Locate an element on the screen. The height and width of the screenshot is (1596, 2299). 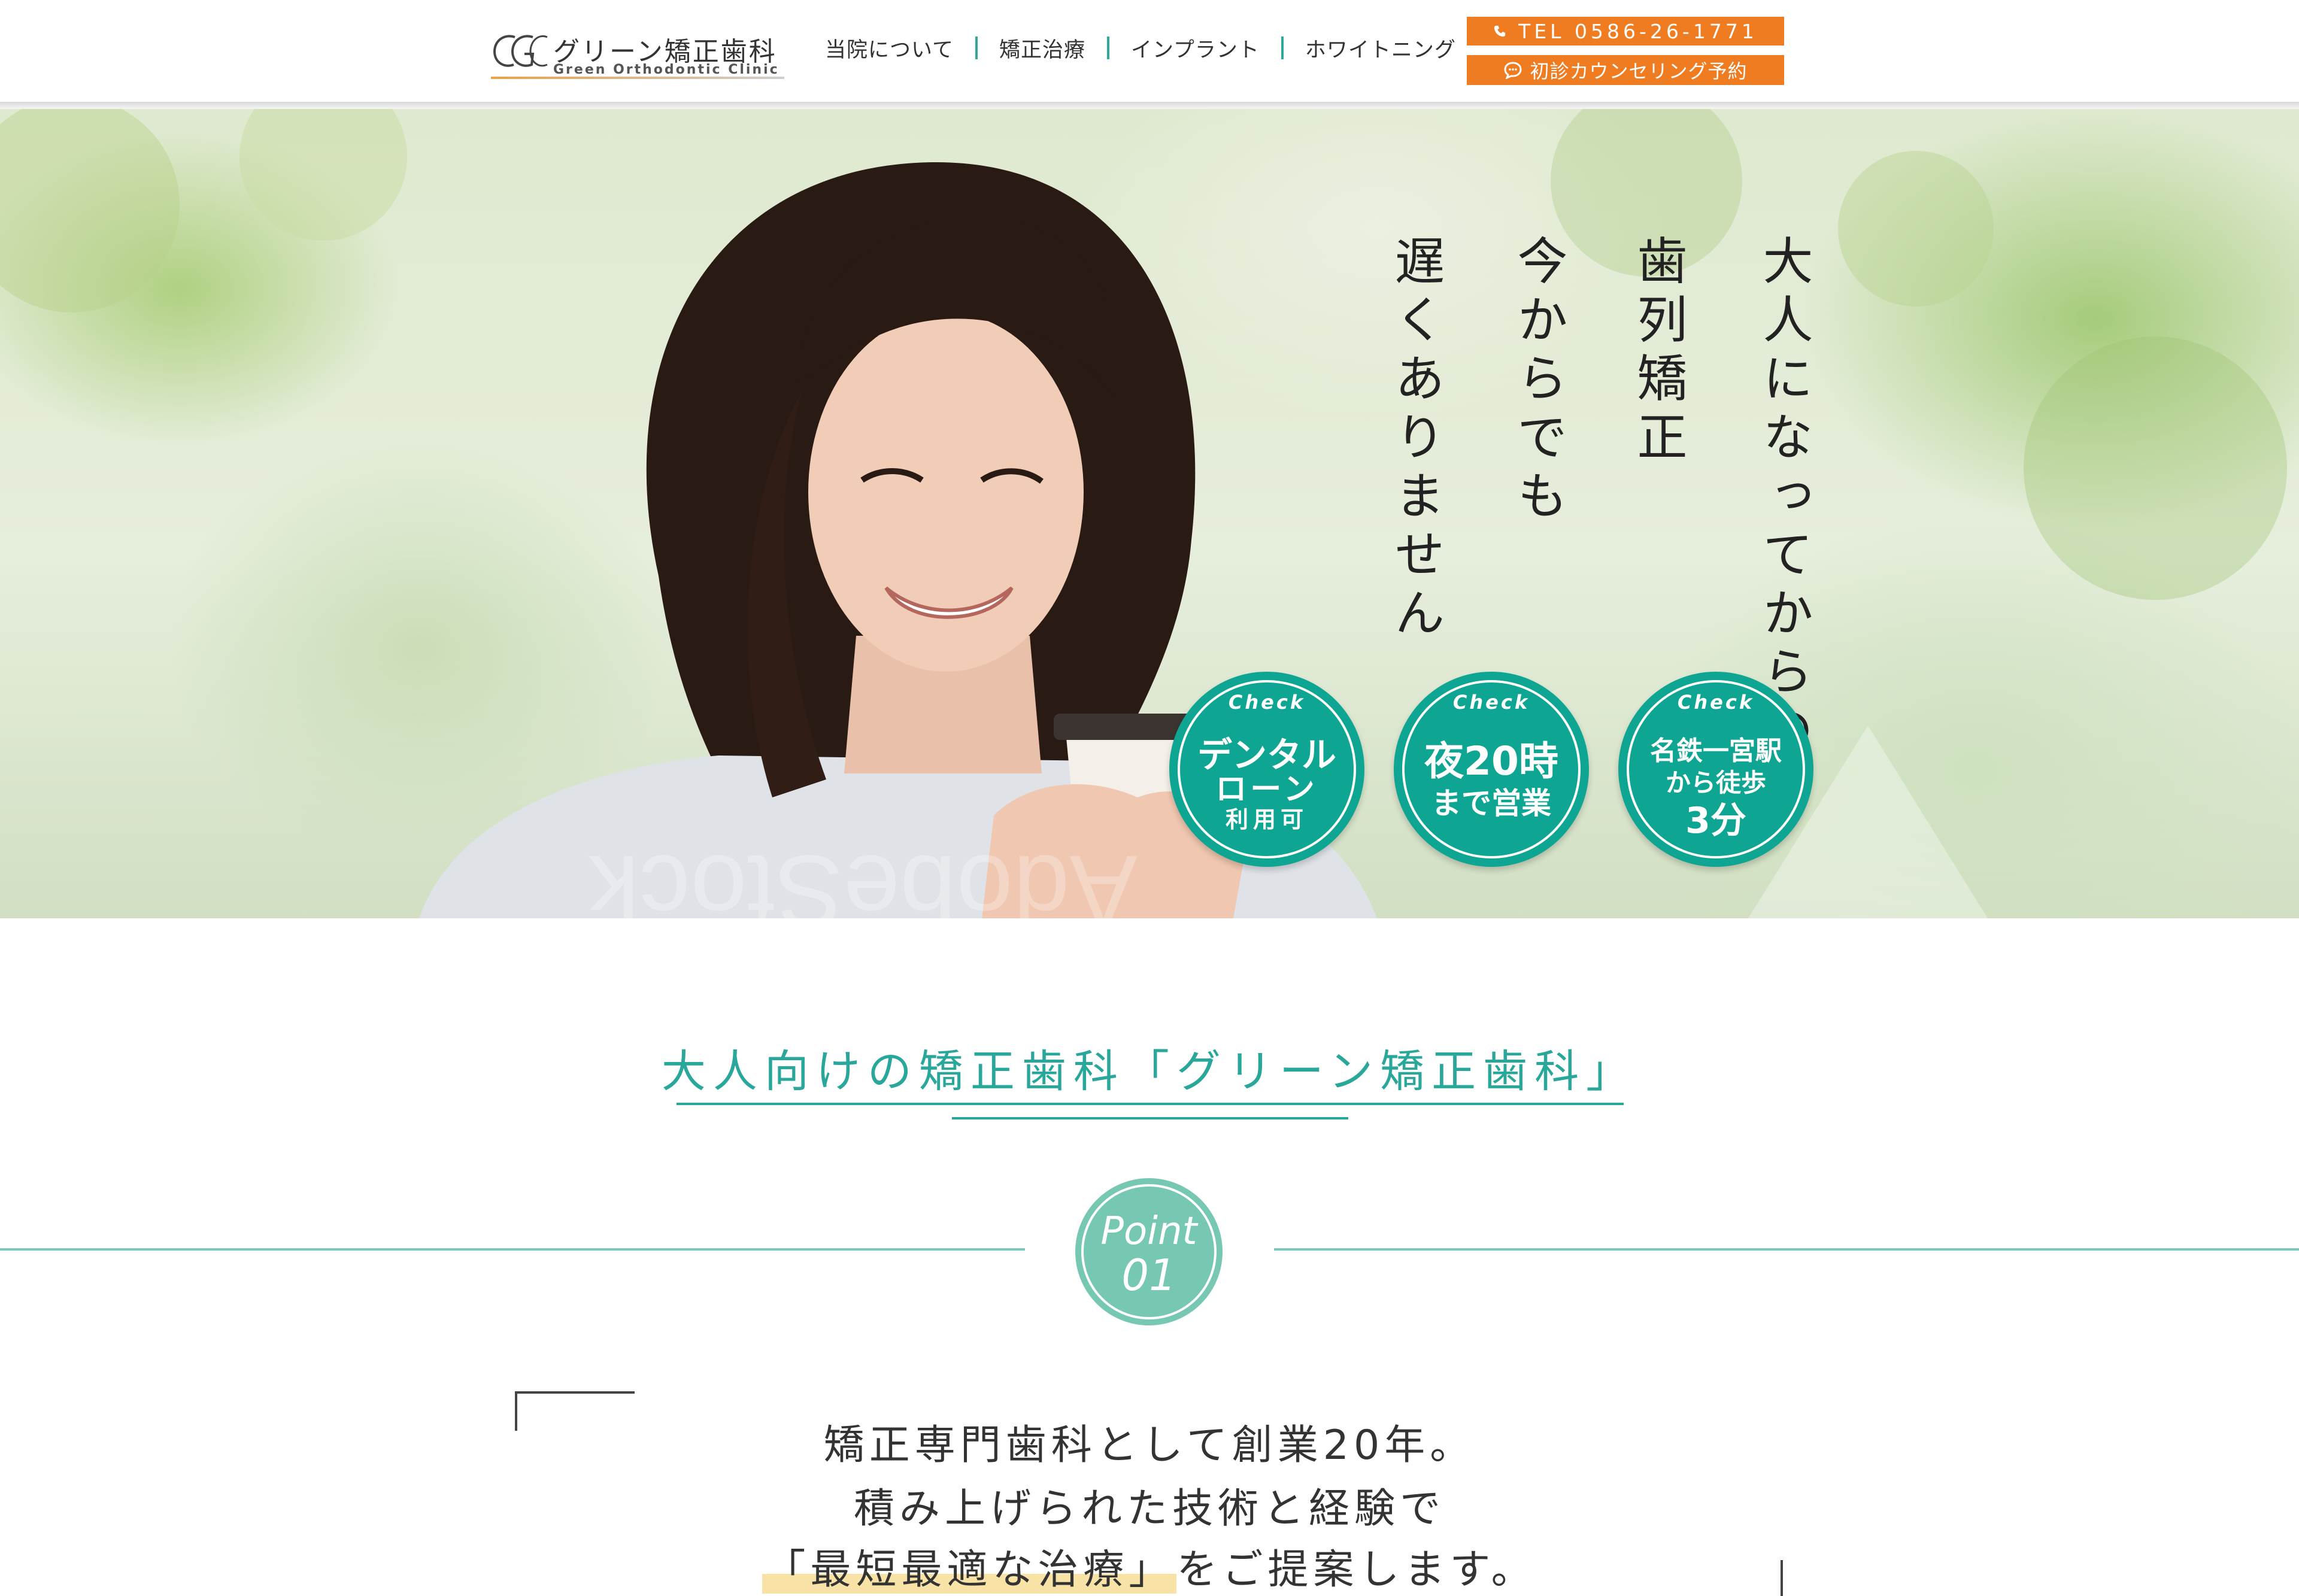
point-divider-left is located at coordinates (512, 1249).